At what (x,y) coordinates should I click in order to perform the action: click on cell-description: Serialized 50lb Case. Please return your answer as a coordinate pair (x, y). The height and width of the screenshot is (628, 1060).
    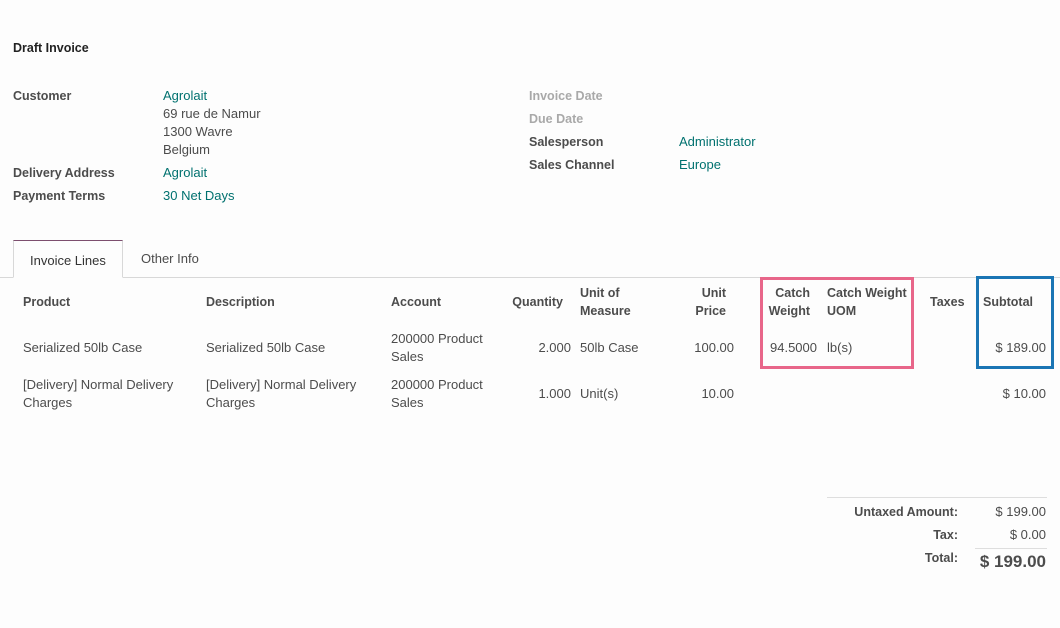
    Looking at the image, I should click on (266, 347).